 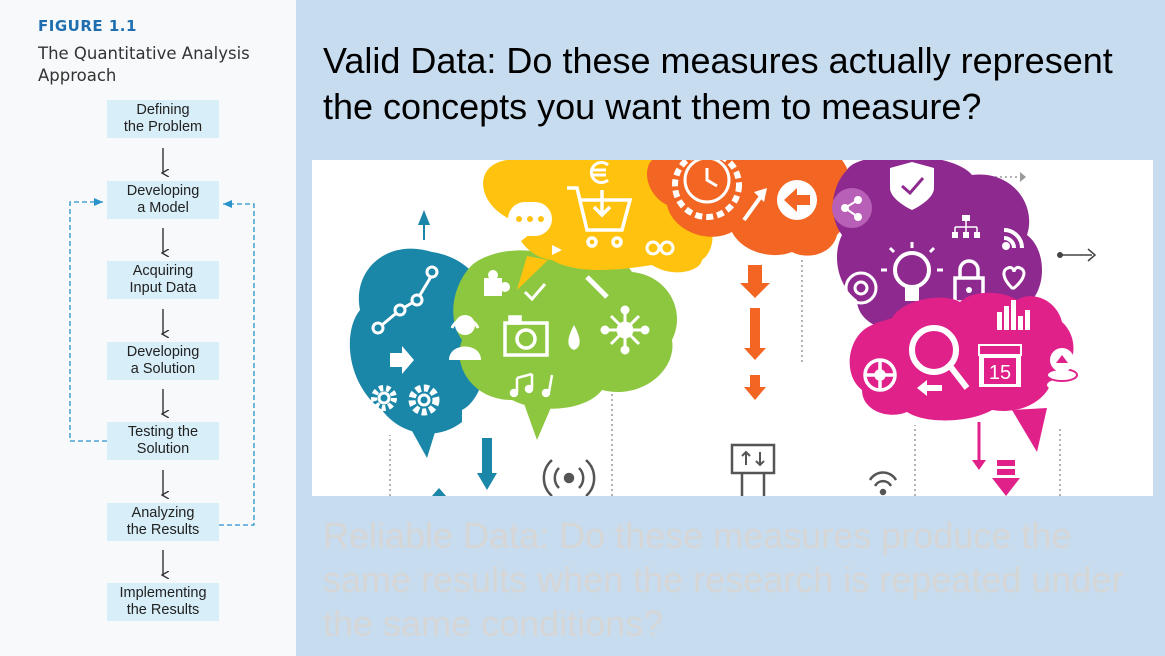 What do you see at coordinates (1023, 177) in the screenshot?
I see `dotted-arrowhead` at bounding box center [1023, 177].